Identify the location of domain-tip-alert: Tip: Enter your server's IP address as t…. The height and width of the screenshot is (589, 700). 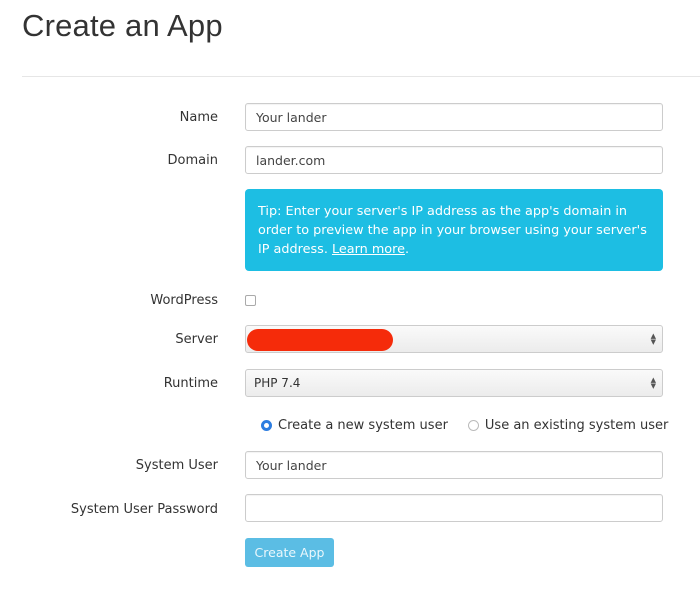
(454, 230).